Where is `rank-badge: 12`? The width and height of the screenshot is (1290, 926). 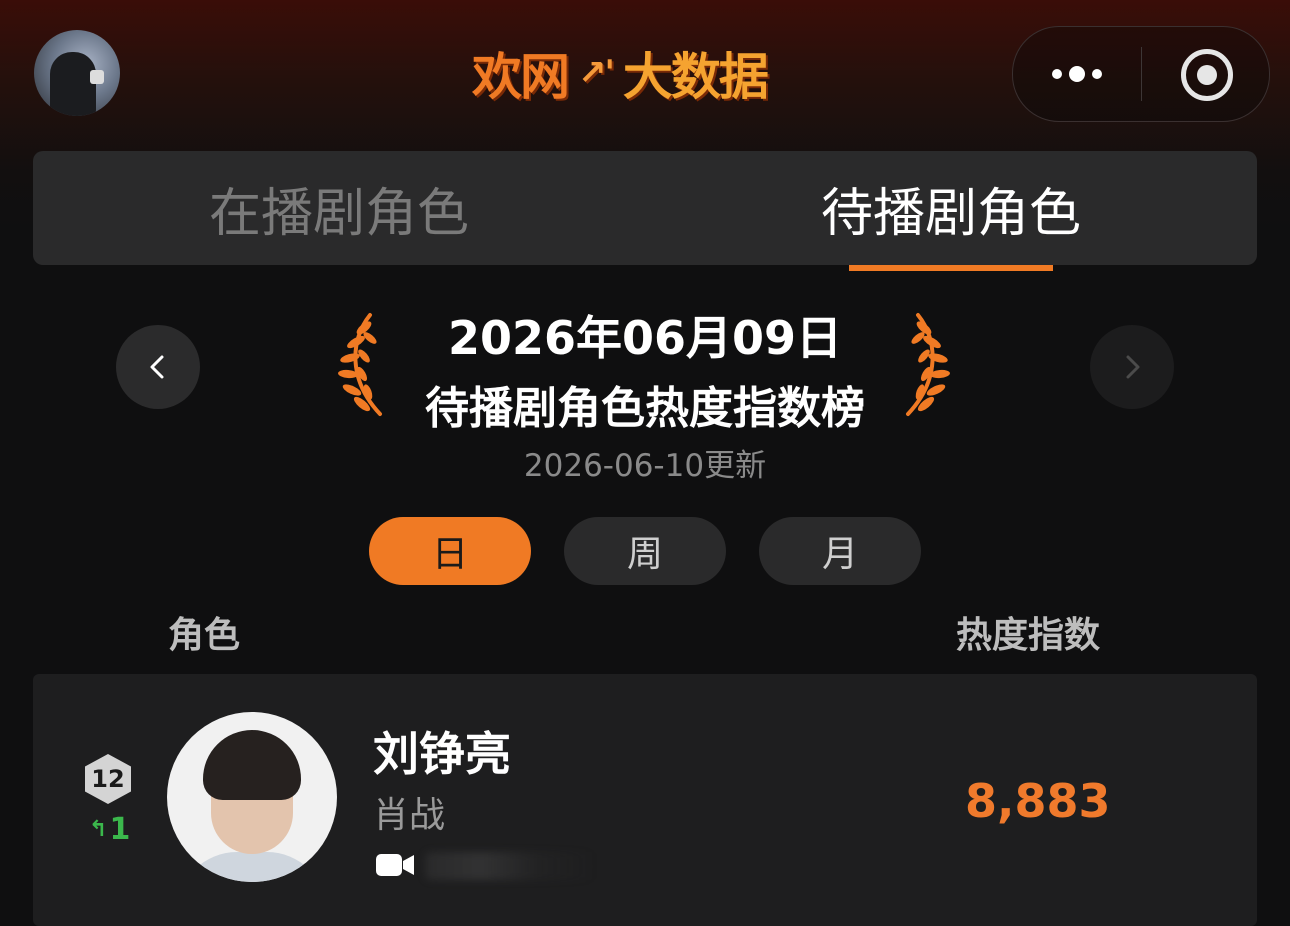 rank-badge: 12 is located at coordinates (108, 779).